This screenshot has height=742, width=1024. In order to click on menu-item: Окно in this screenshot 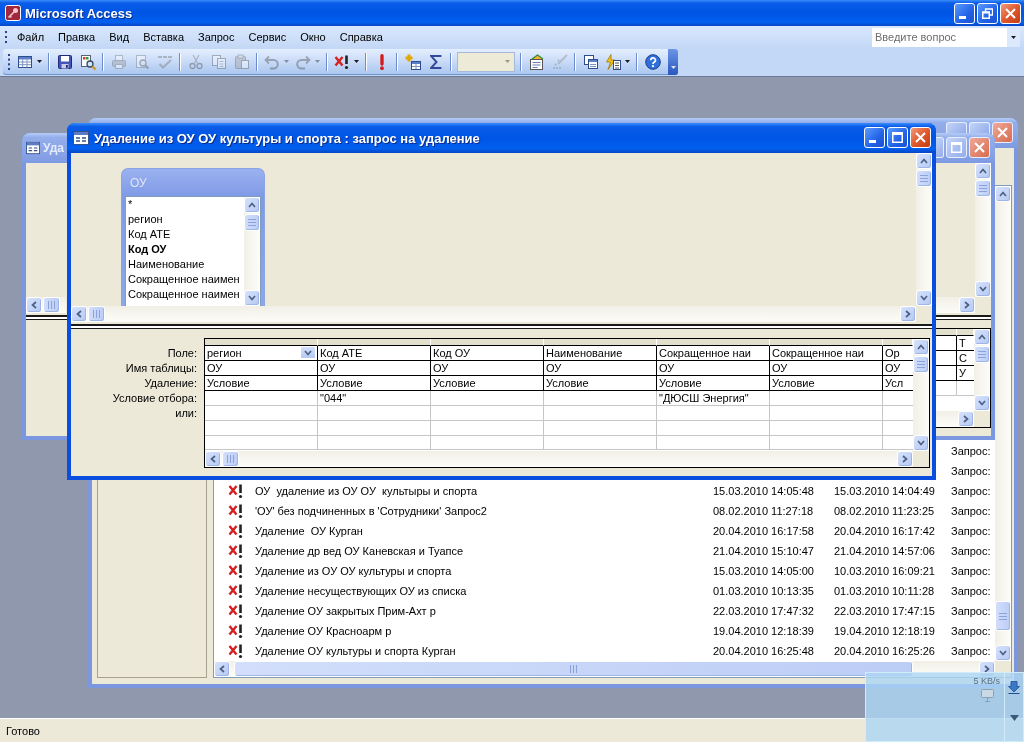, I will do `click(313, 37)`.